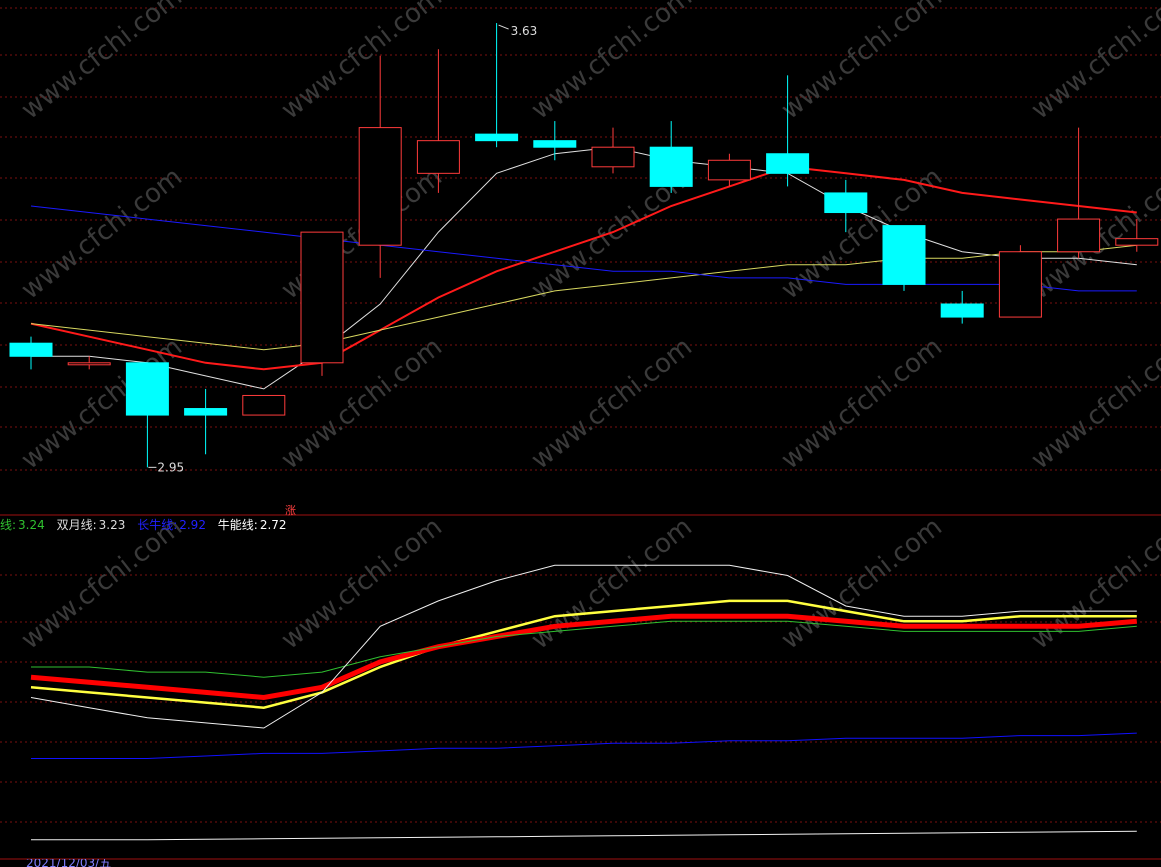 The image size is (1161, 867). I want to click on legend-item1-value: 3.24, so click(31, 525).